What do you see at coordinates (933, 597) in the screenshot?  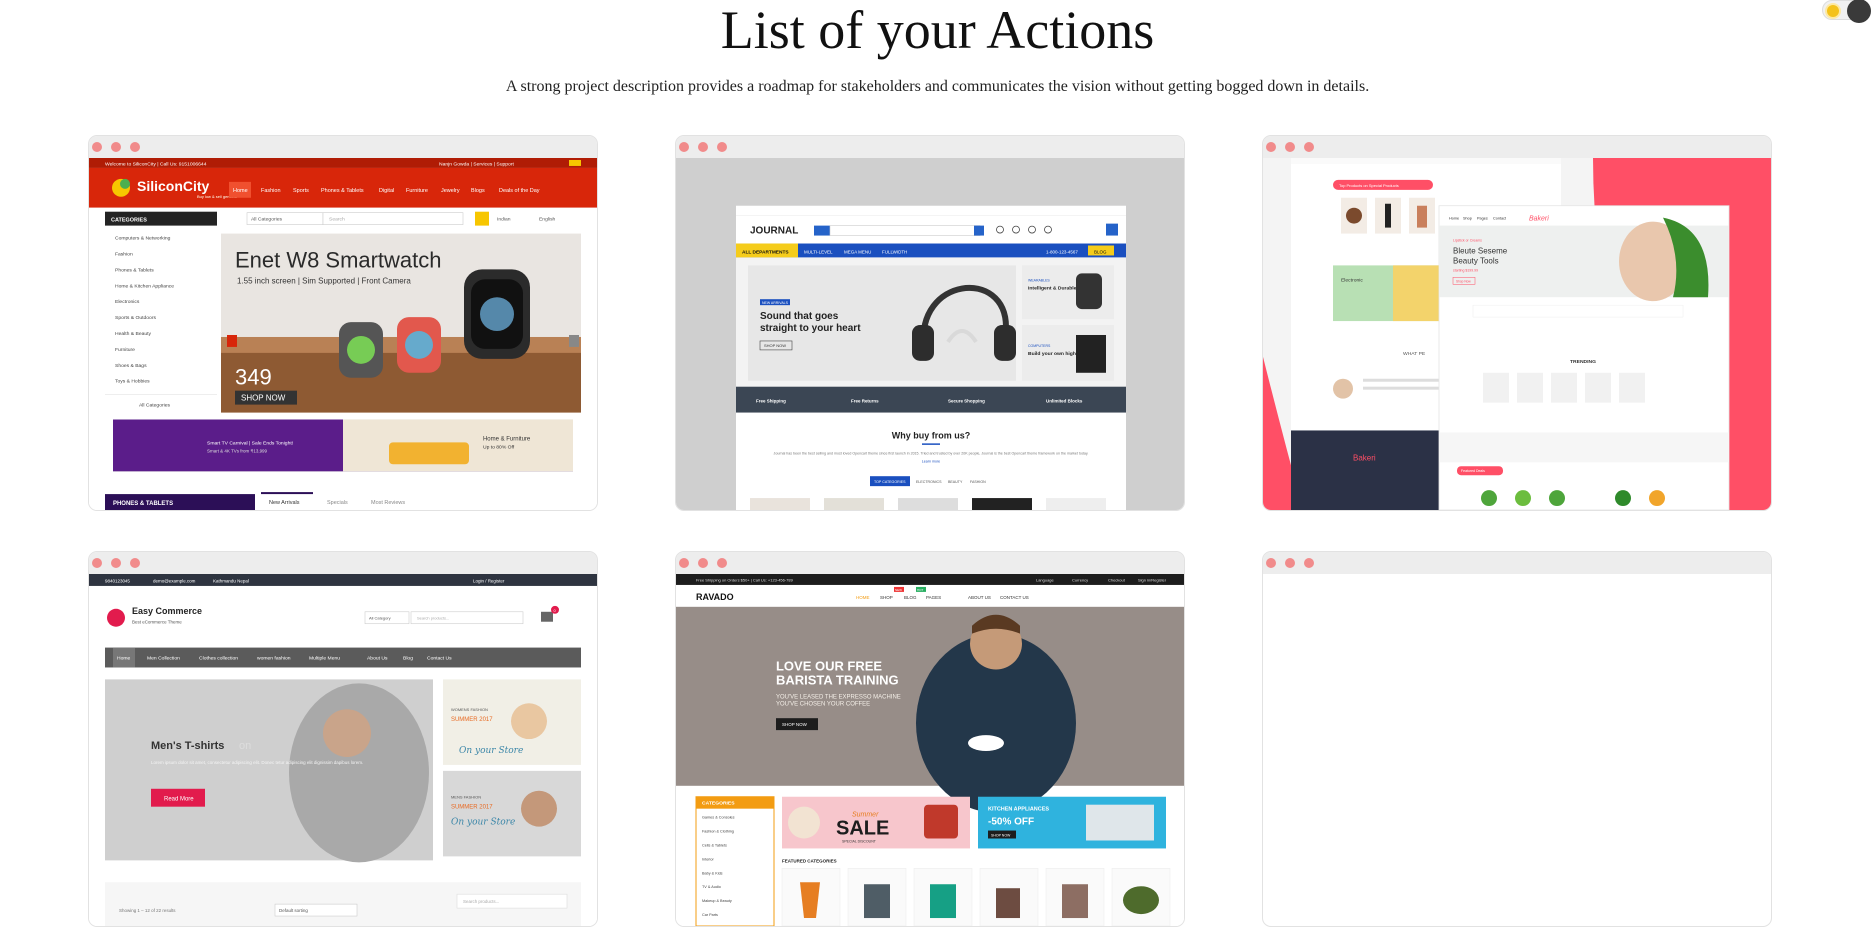 I see `svg-text: PAGES` at bounding box center [933, 597].